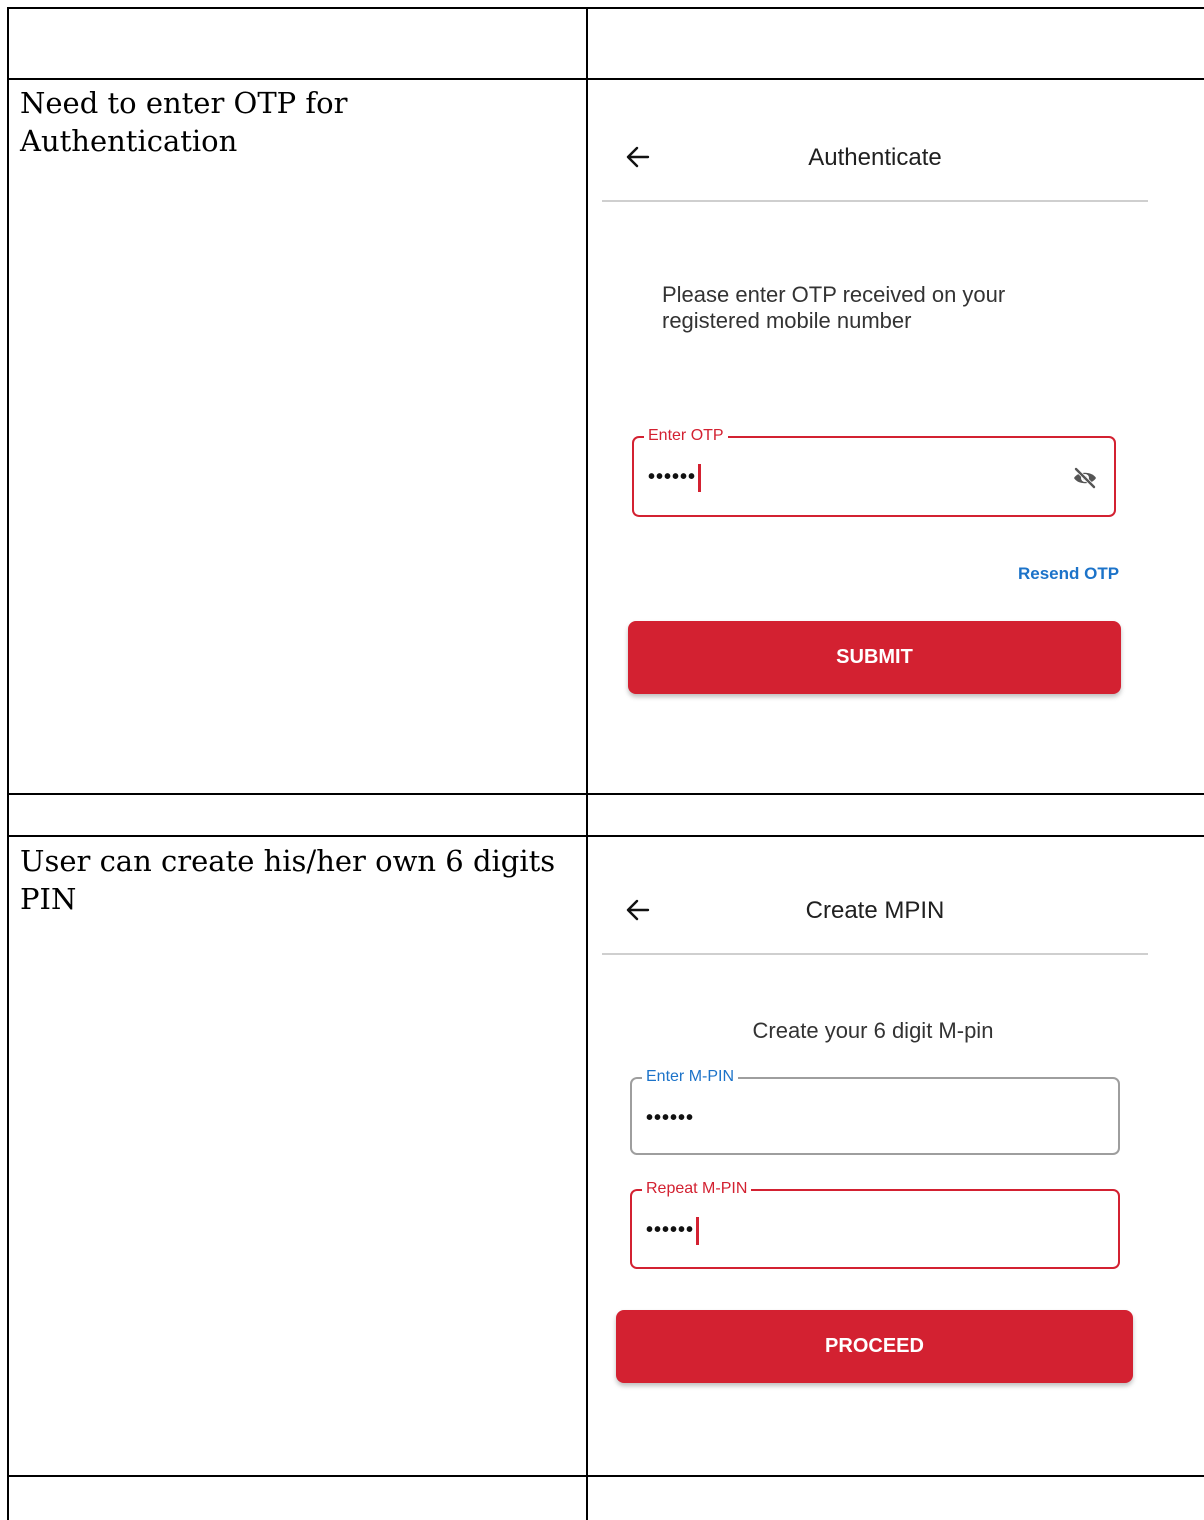 This screenshot has width=1204, height=1520. I want to click on otp-field-label: Enter OTP, so click(686, 436).